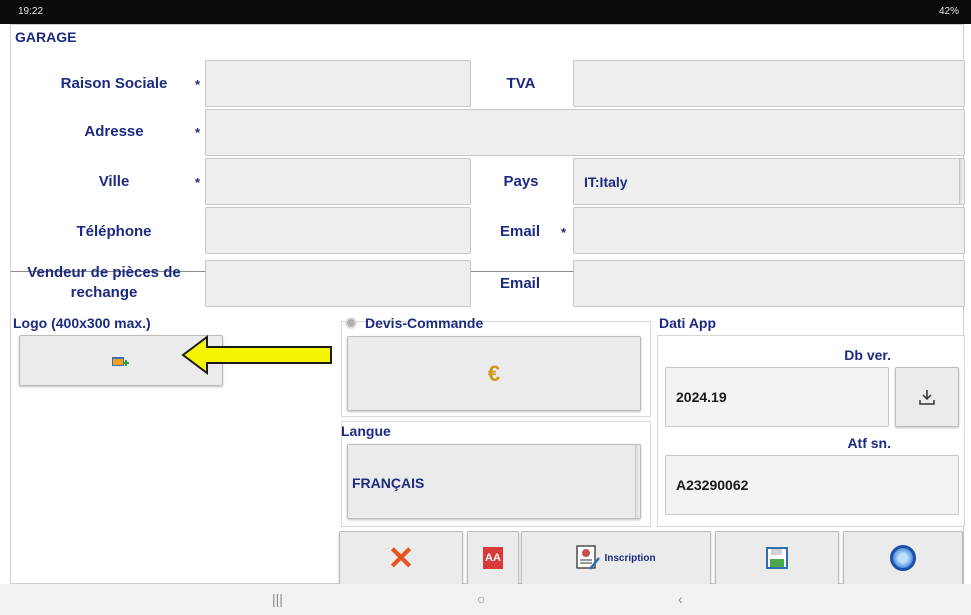 Image resolution: width=971 pixels, height=615 pixels. I want to click on tva-label: TVA, so click(521, 83).